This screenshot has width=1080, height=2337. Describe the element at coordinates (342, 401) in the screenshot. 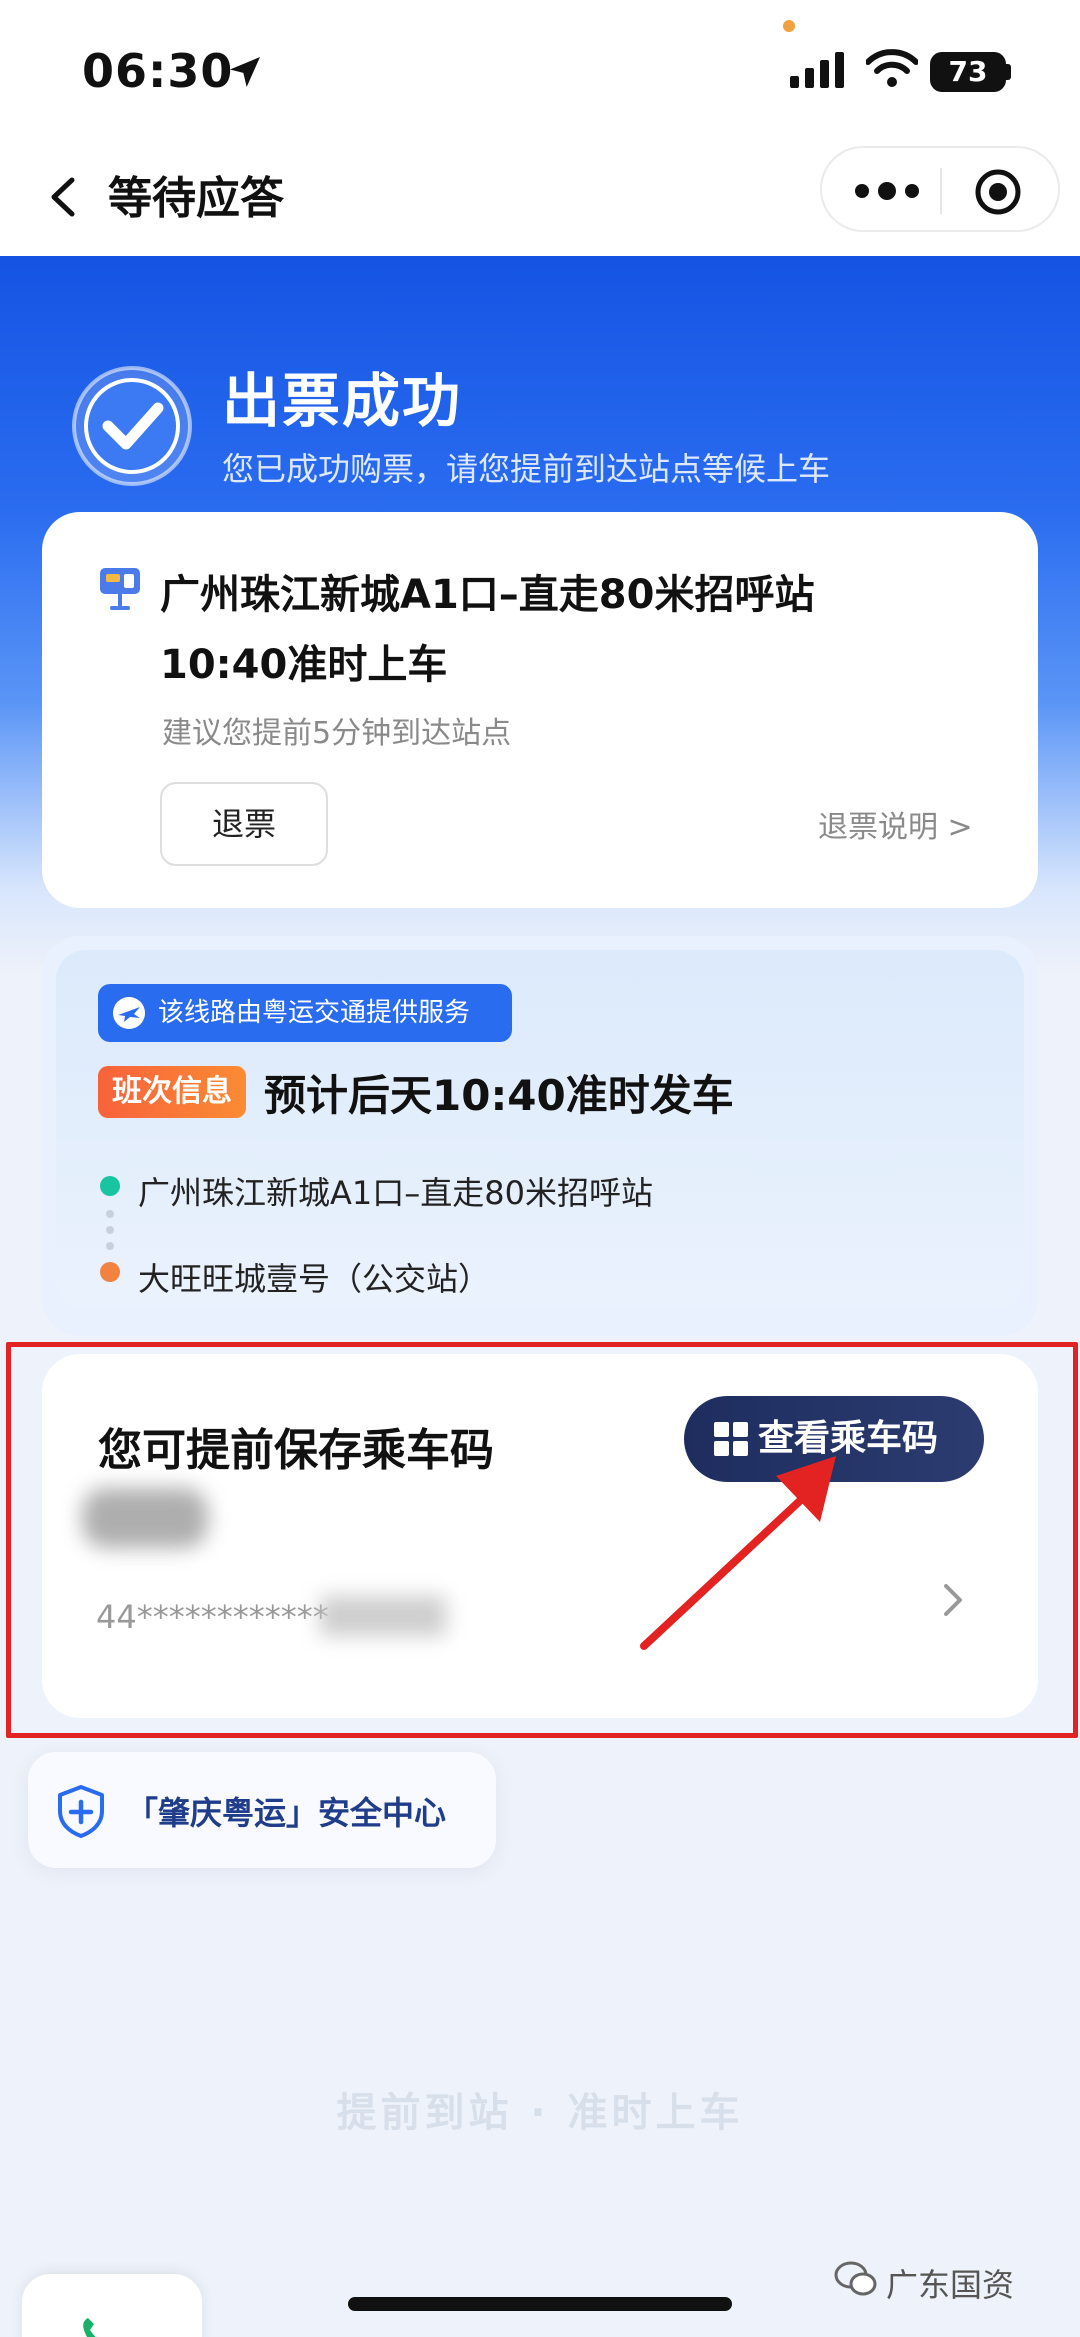

I see `success-title: 出票成功` at that location.